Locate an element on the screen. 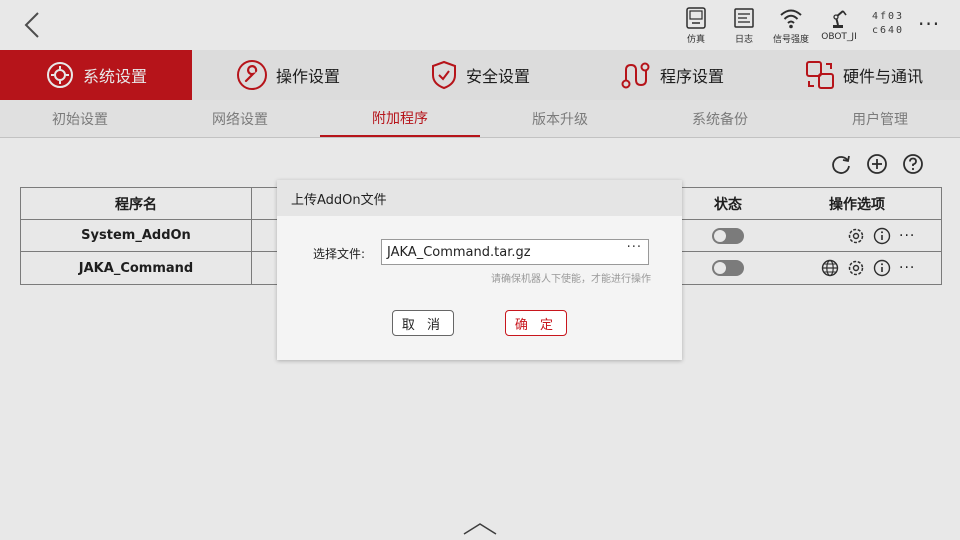 The image size is (960, 540). file-label: 选择文件: is located at coordinates (339, 254).